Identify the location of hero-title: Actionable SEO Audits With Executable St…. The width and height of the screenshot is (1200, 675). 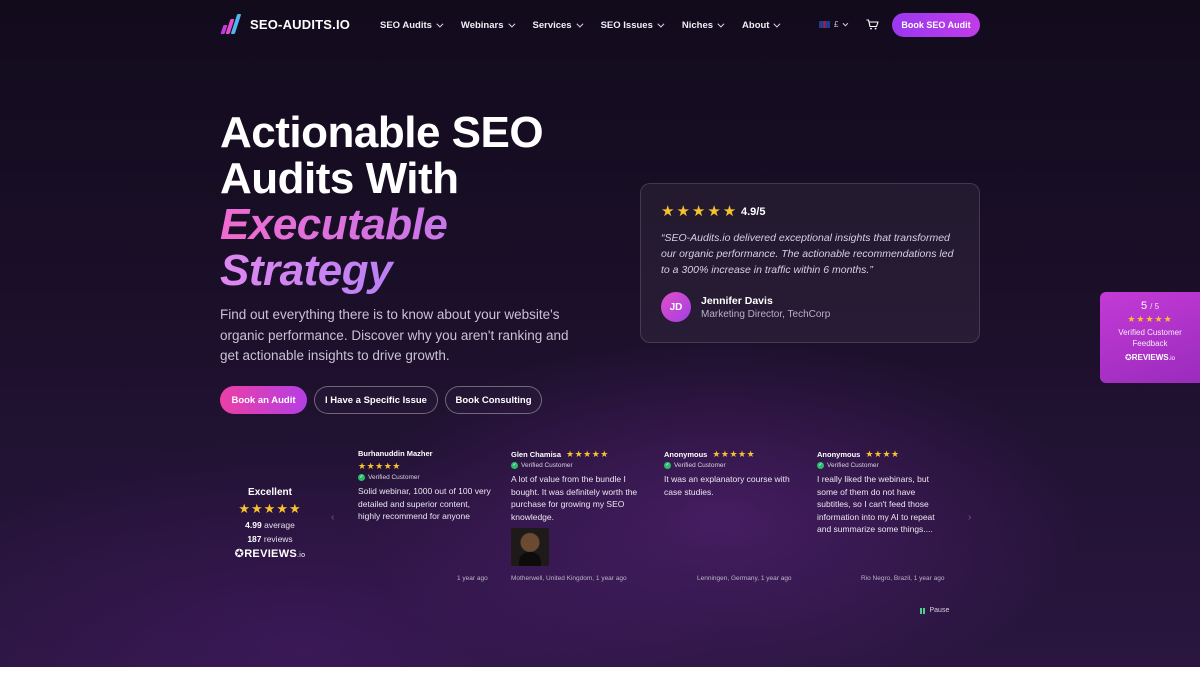
(382, 201).